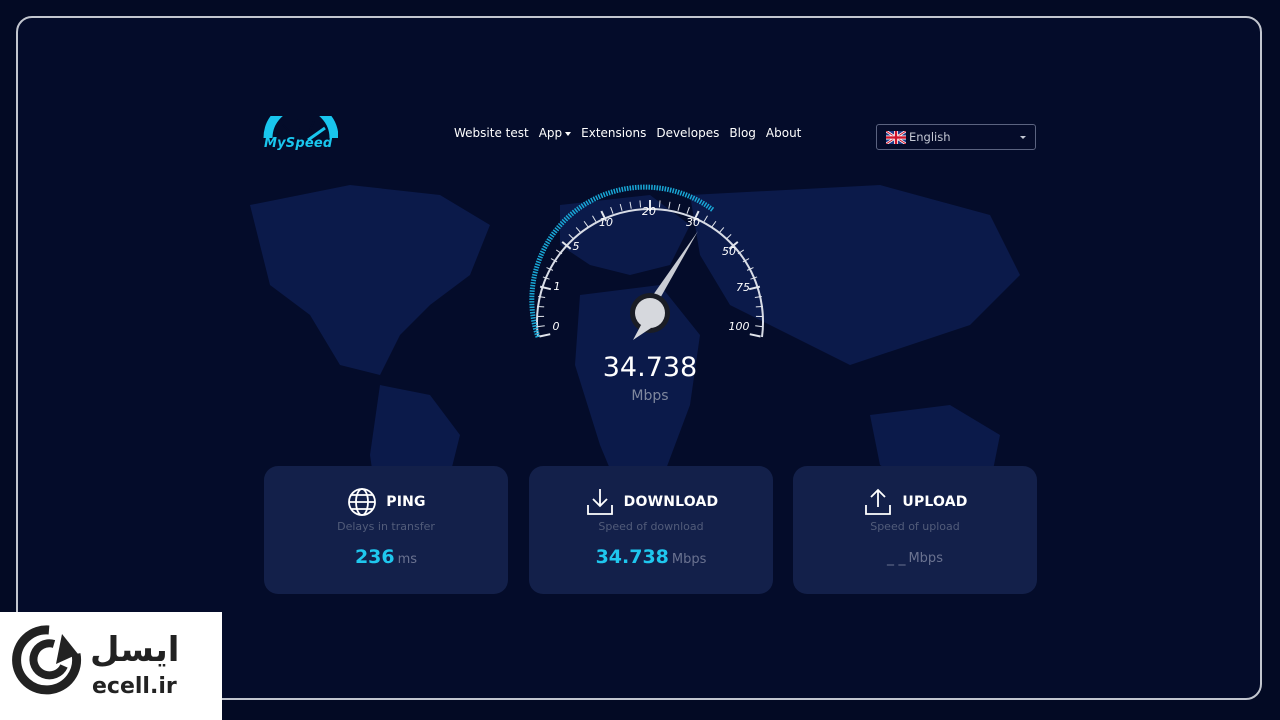  What do you see at coordinates (557, 286) in the screenshot?
I see `gauge-tick-label: 1` at bounding box center [557, 286].